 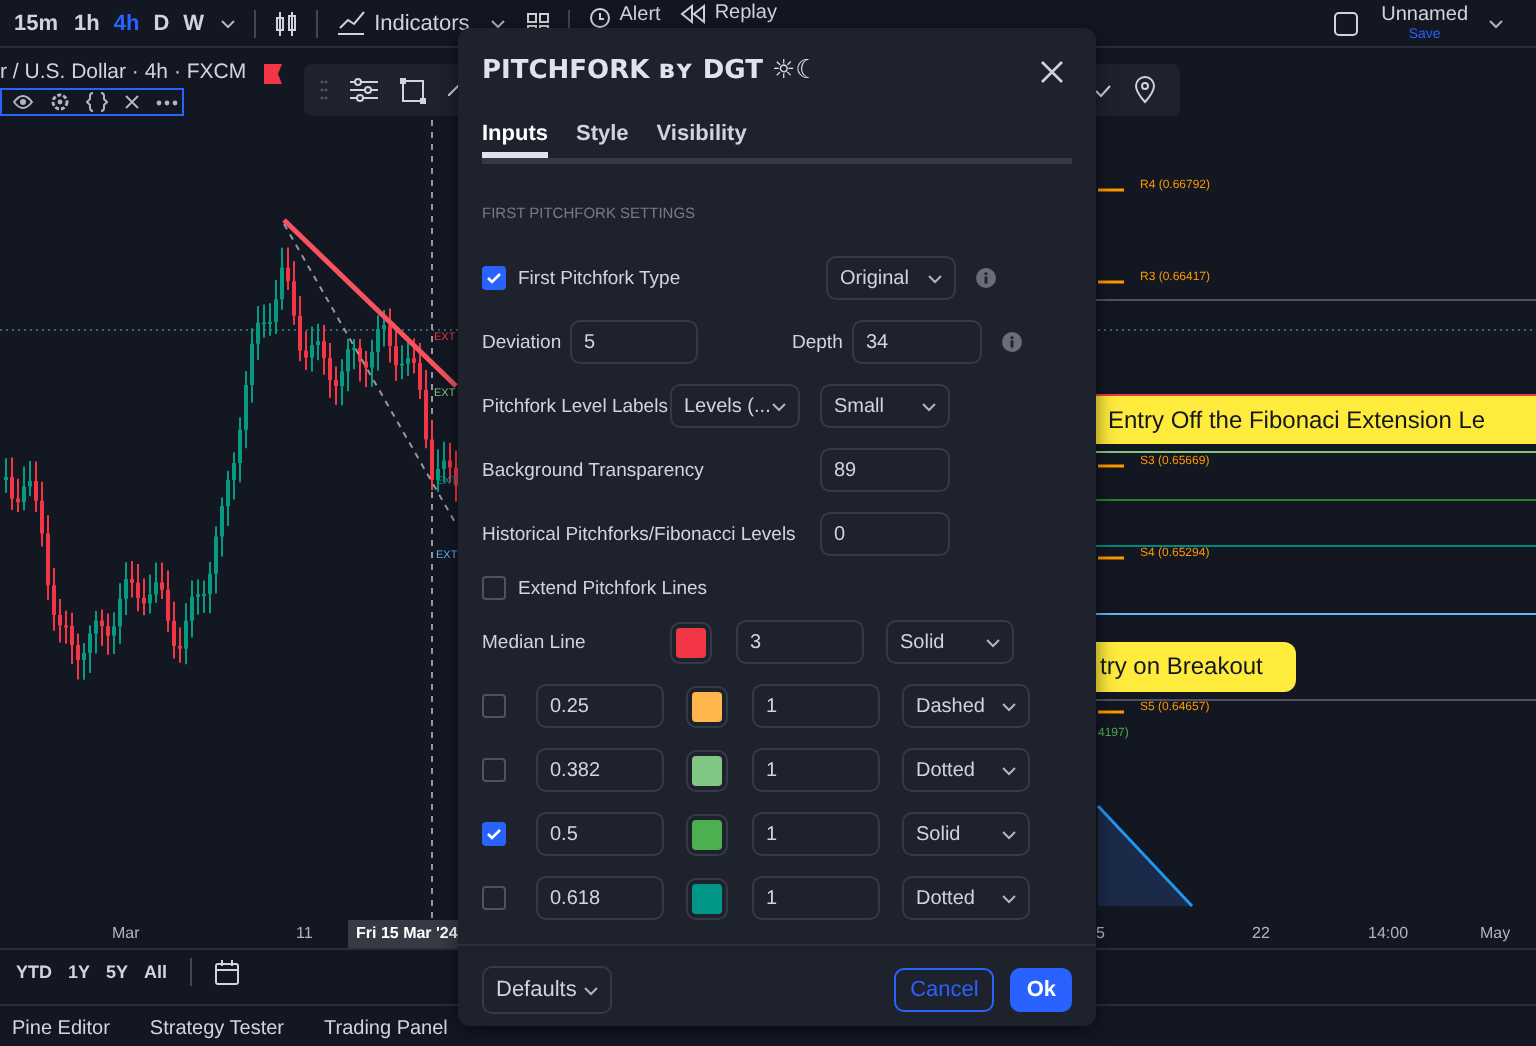 I want to click on ok-button: Ok, so click(x=1041, y=990).